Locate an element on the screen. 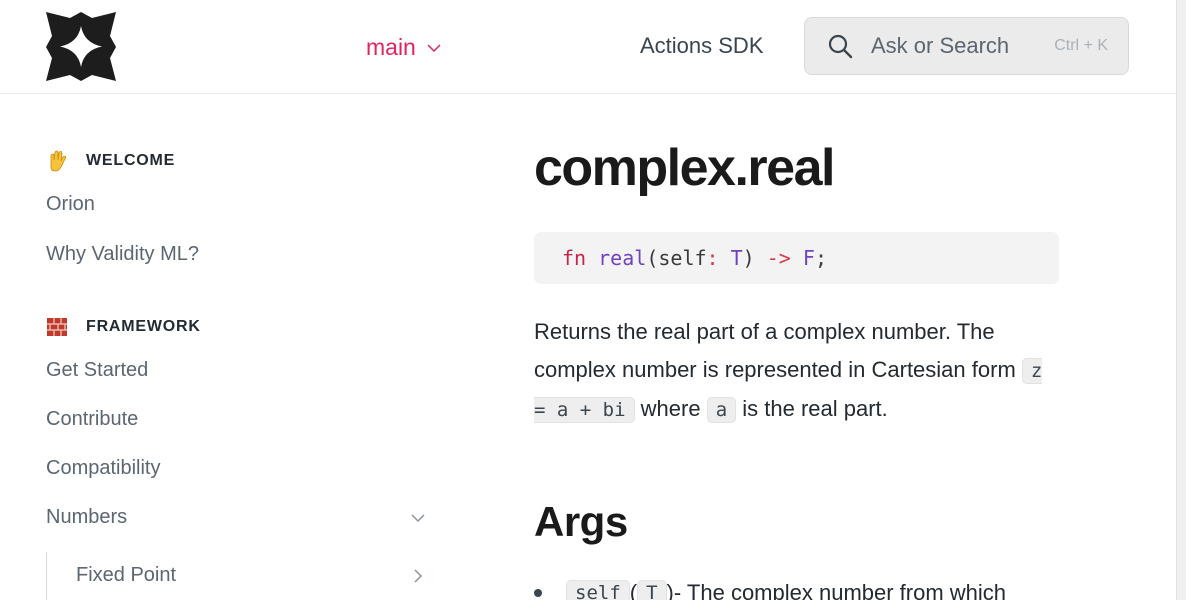  code-return-type: F is located at coordinates (808, 258).